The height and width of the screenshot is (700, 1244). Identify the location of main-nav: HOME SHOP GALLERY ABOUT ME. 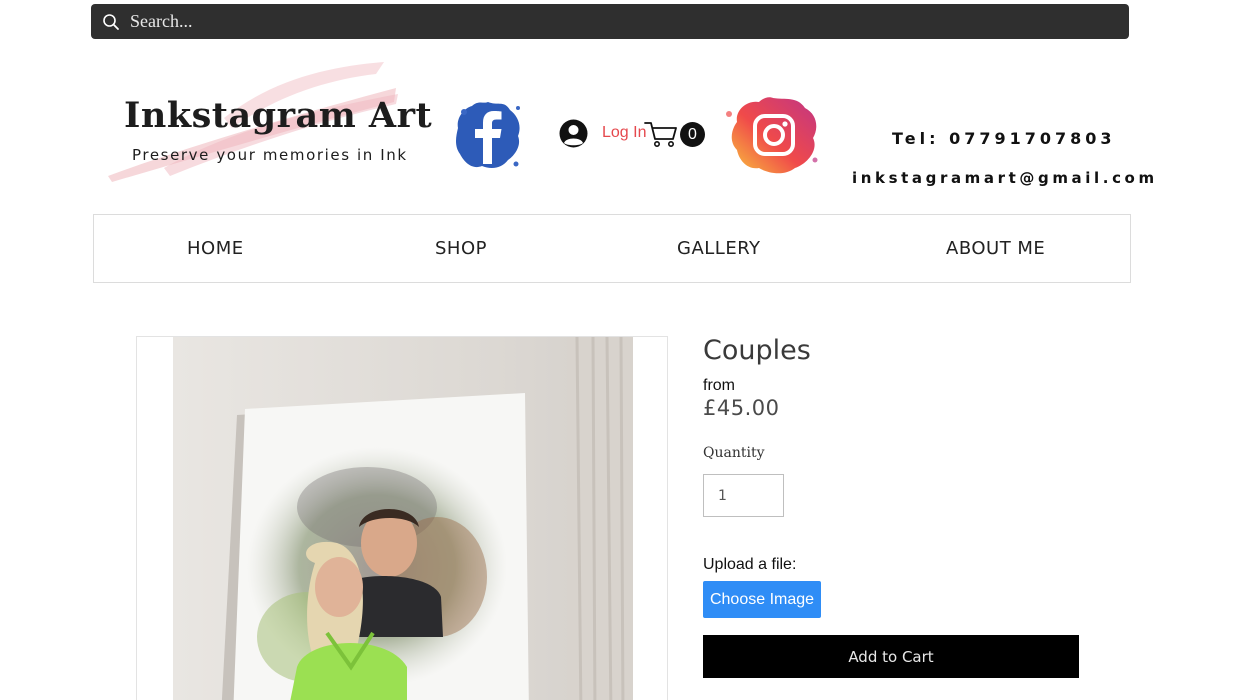
(612, 248).